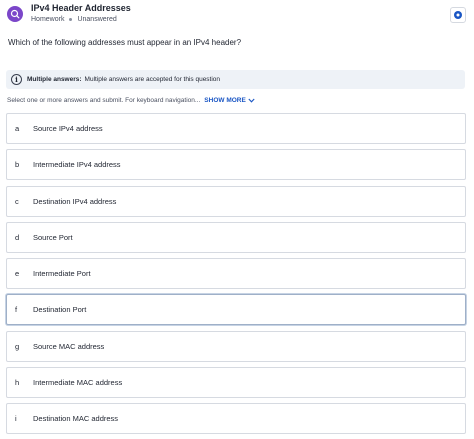 The height and width of the screenshot is (439, 474). I want to click on show-more-link: SHOW MORE, so click(229, 100).